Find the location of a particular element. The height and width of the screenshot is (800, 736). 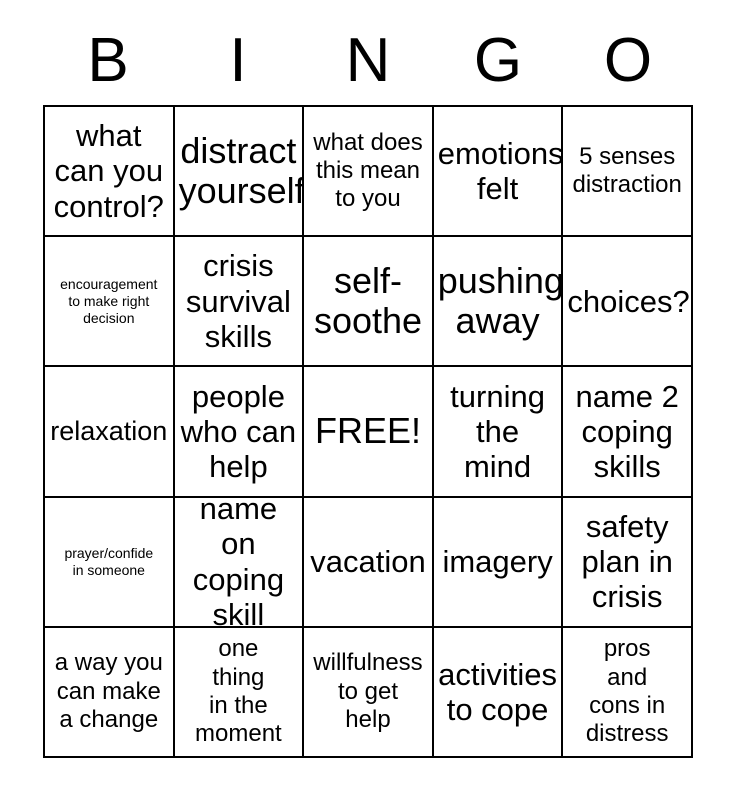

bingo-header-letter-i: I is located at coordinates (238, 60).